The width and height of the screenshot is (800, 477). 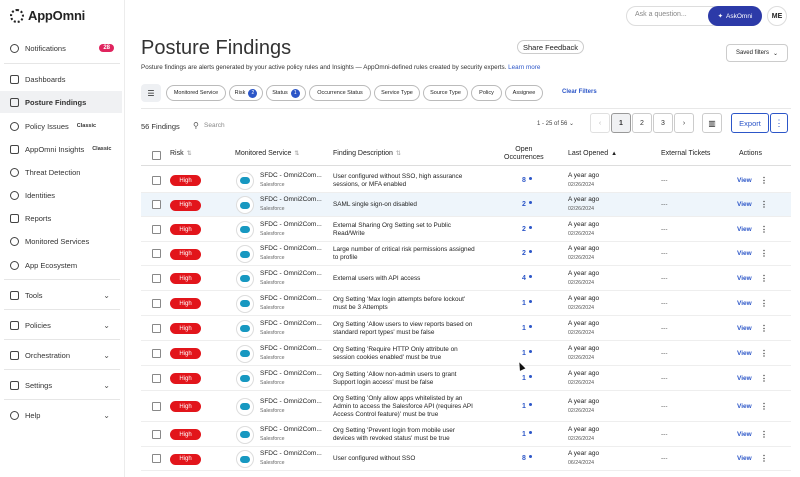 What do you see at coordinates (663, 123) in the screenshot?
I see `page-3-button: 3` at bounding box center [663, 123].